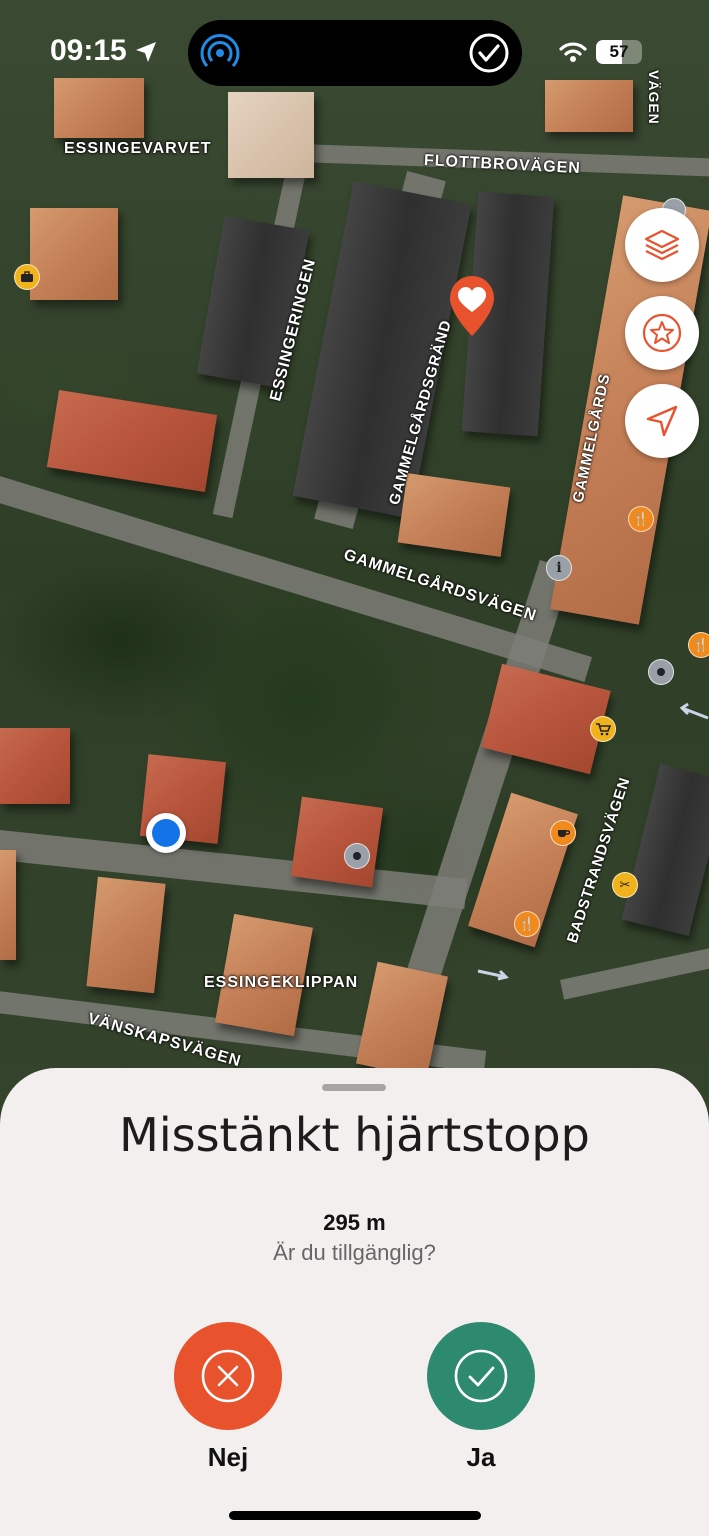  I want to click on distance-value: 295 m, so click(354, 1222).